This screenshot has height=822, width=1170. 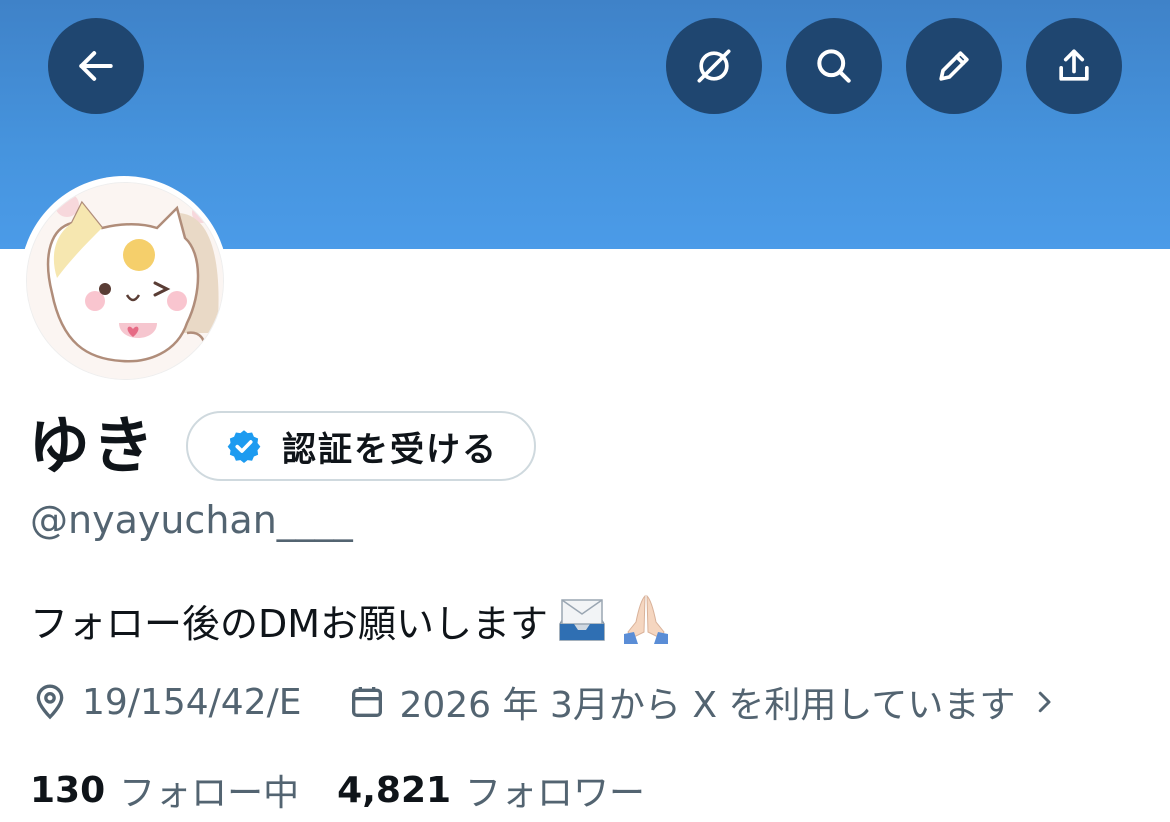 I want to click on profile-bio: フォロー後のDMお願いします, so click(x=353, y=620).